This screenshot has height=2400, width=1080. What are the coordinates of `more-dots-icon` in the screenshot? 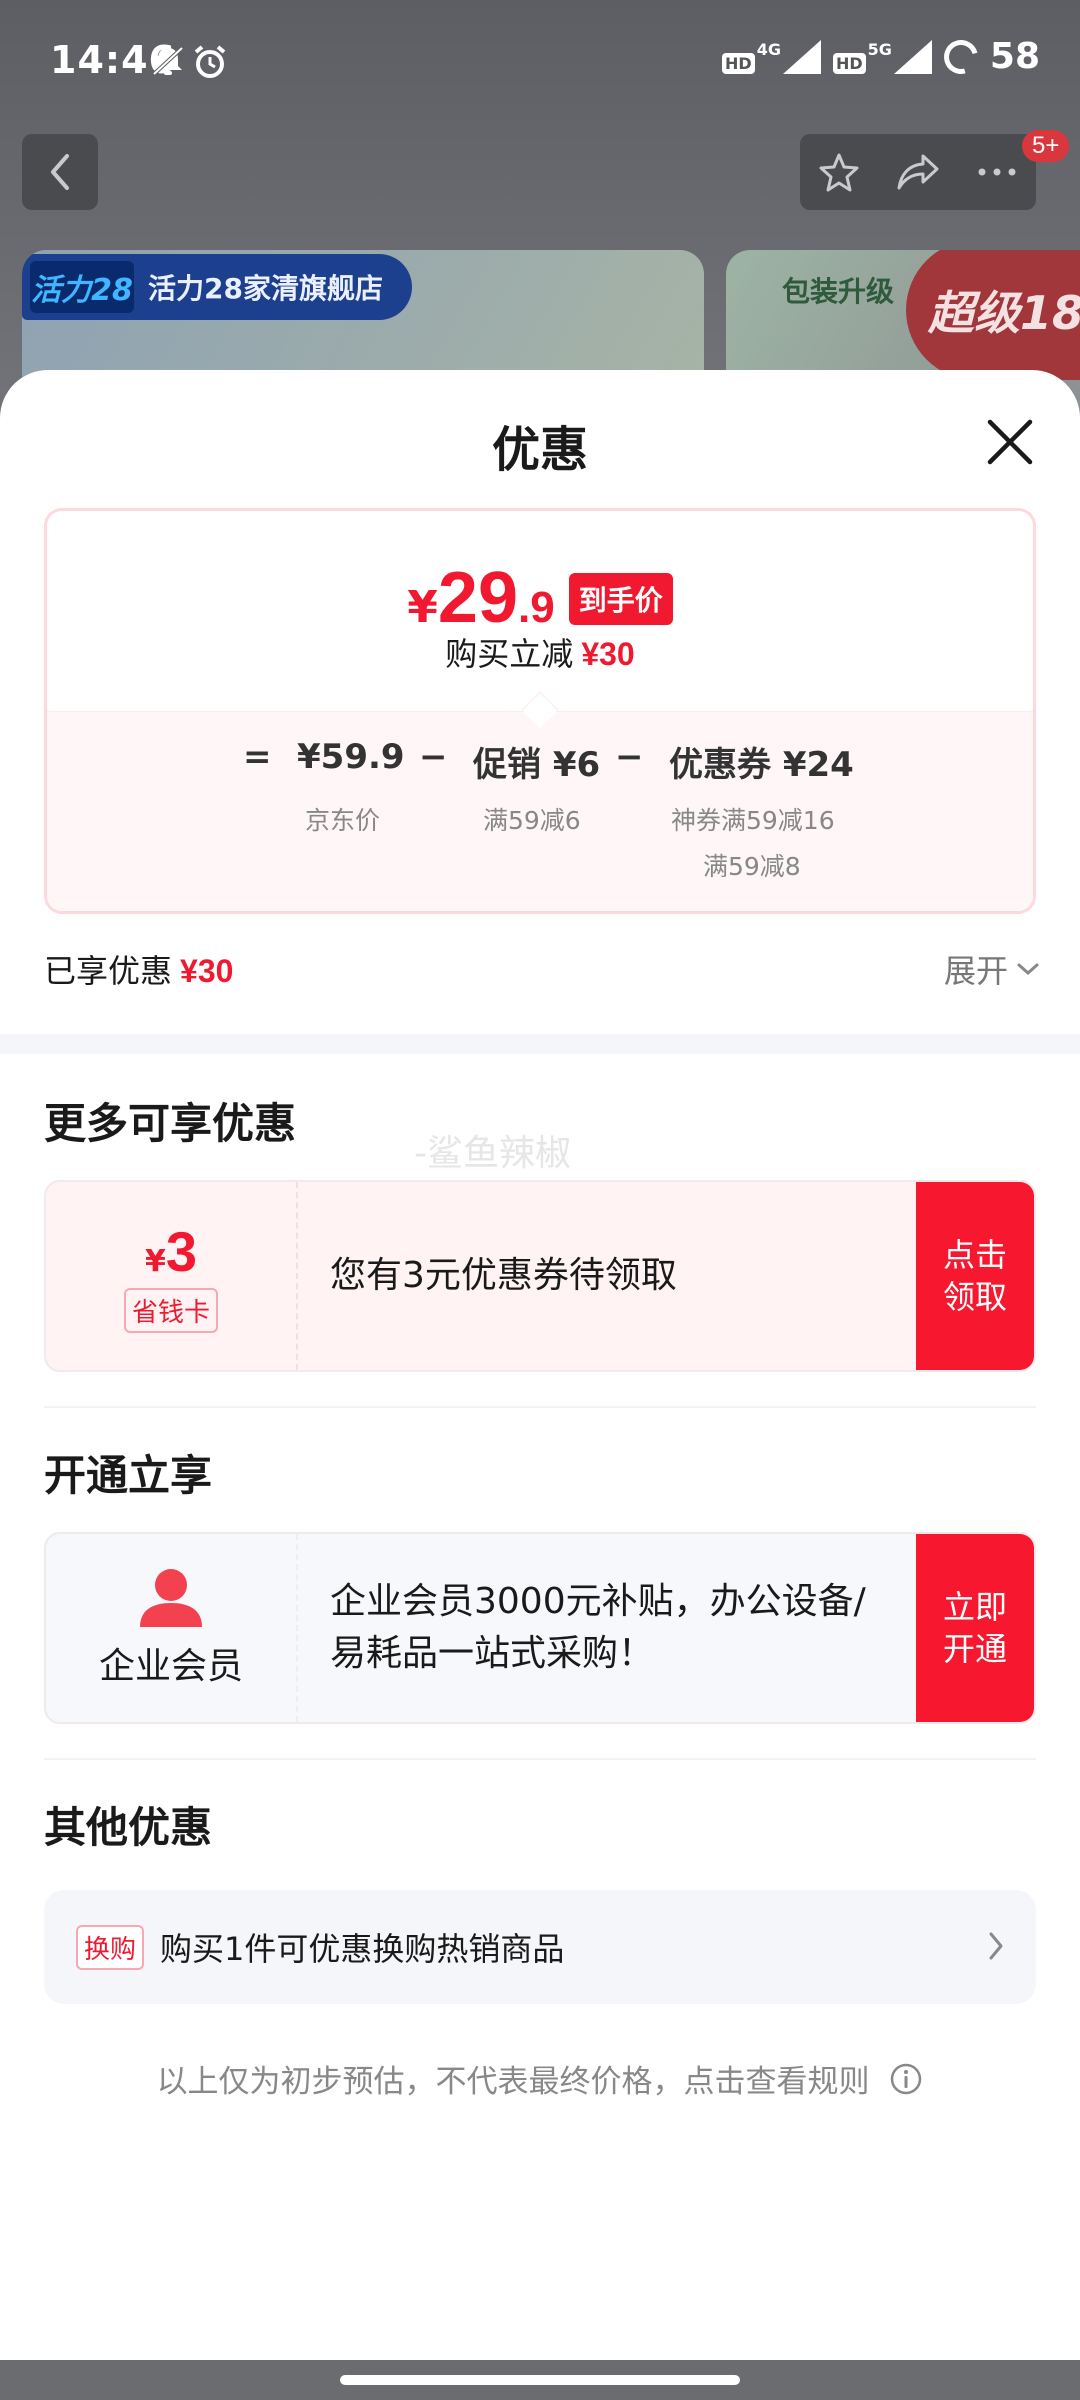 It's located at (997, 172).